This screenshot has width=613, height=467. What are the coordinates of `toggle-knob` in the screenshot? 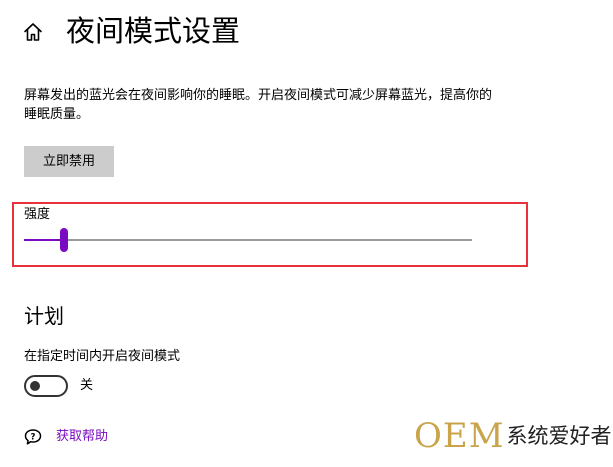 It's located at (35, 386).